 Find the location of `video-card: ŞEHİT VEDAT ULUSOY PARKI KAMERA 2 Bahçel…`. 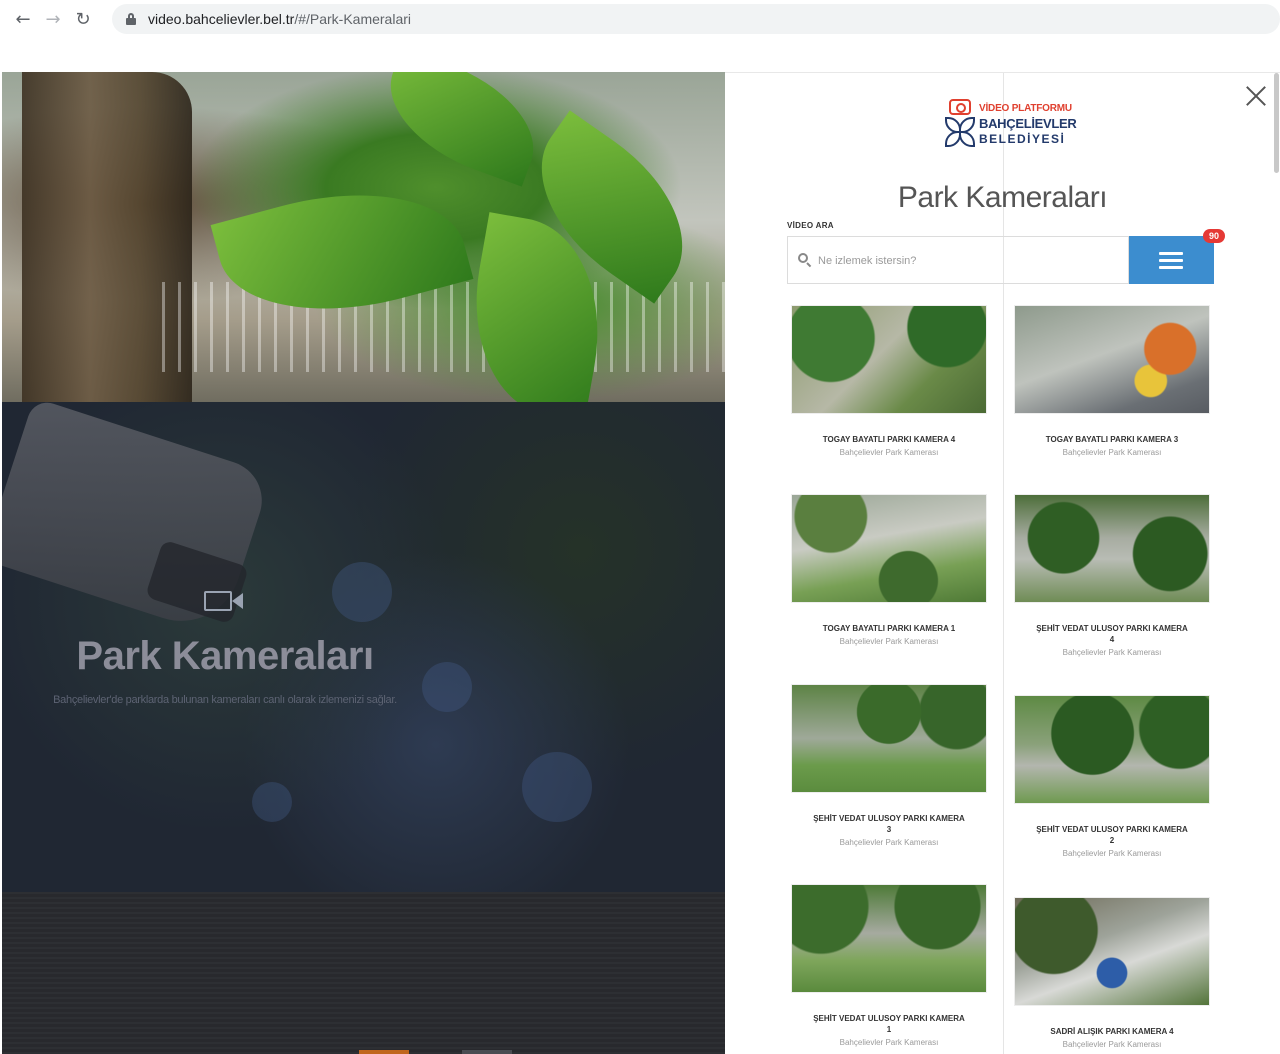

video-card: ŞEHİT VEDAT ULUSOY PARKI KAMERA 2 Bahçel… is located at coordinates (1112, 777).